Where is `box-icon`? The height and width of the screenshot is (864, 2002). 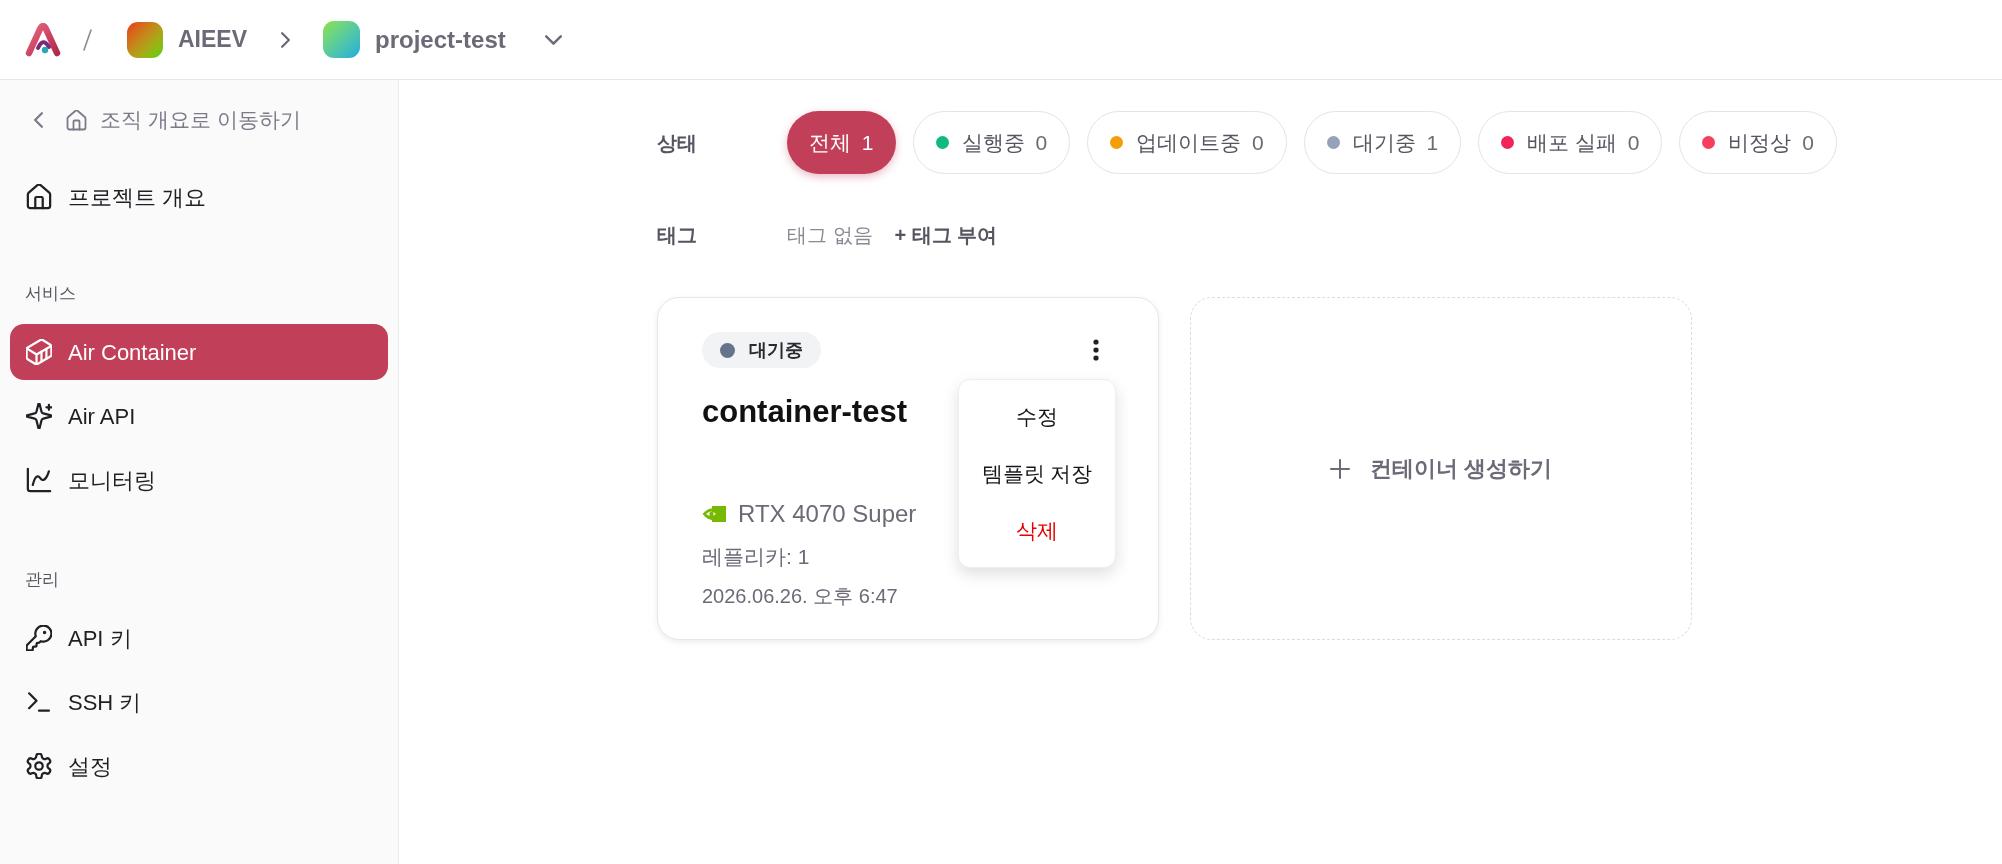 box-icon is located at coordinates (39, 352).